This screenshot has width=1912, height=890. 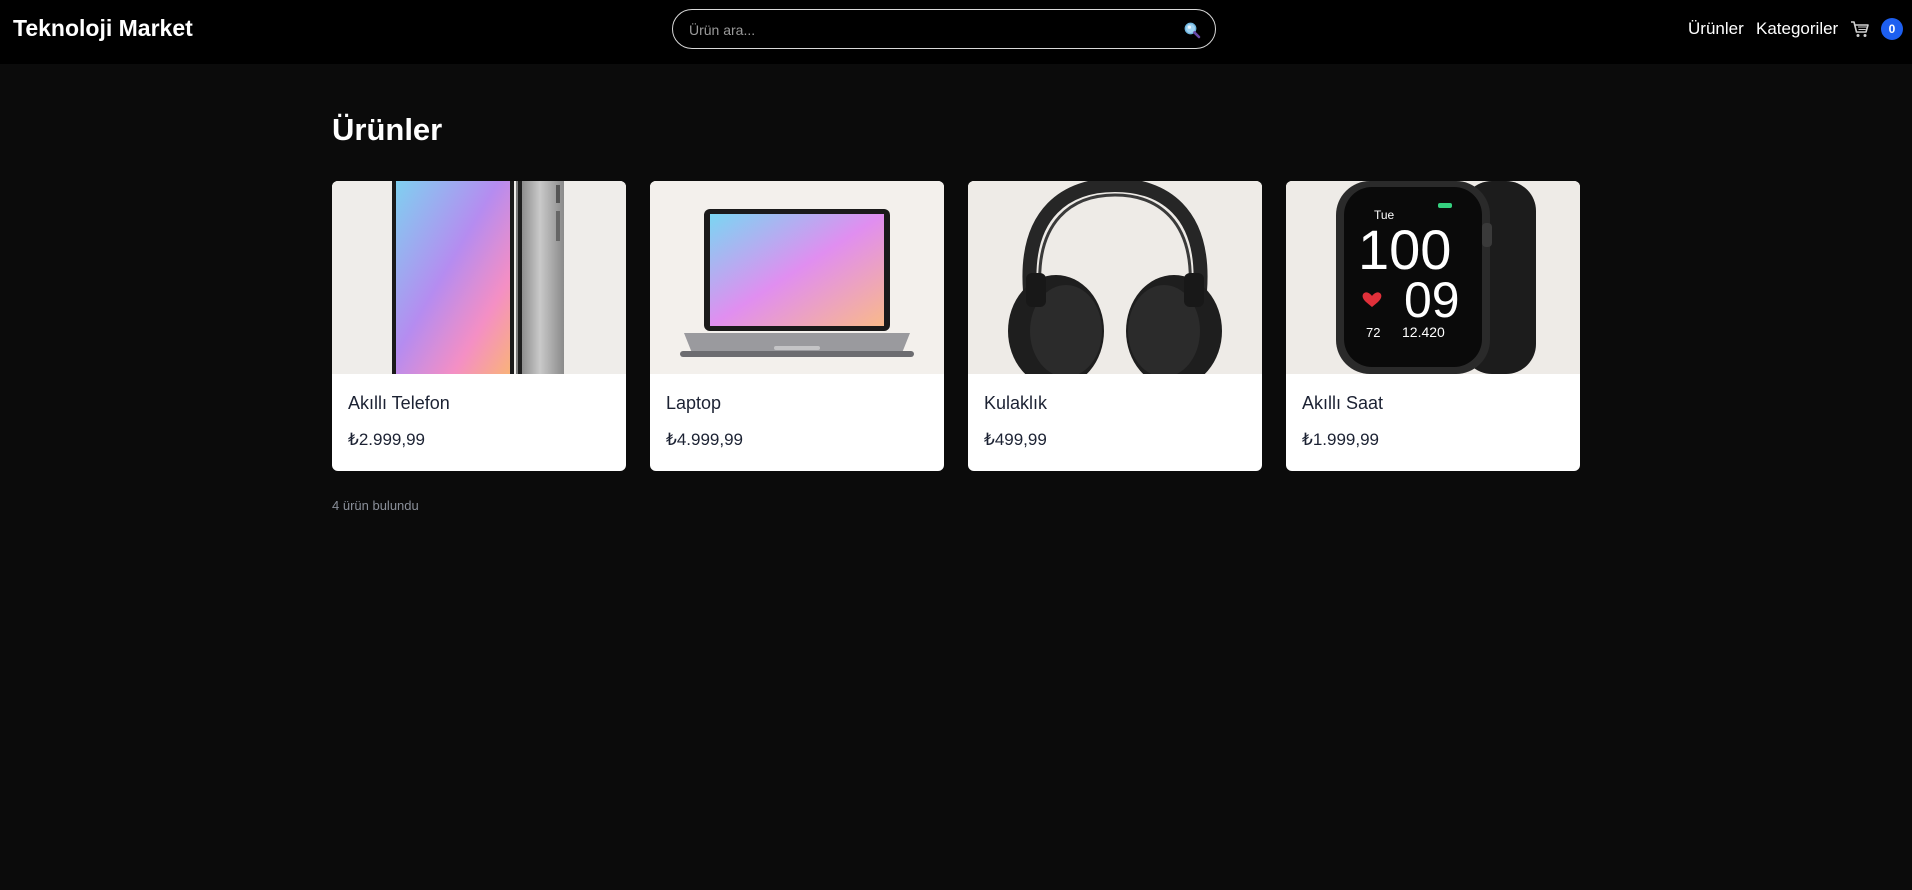 I want to click on smartphone-image, so click(x=479, y=277).